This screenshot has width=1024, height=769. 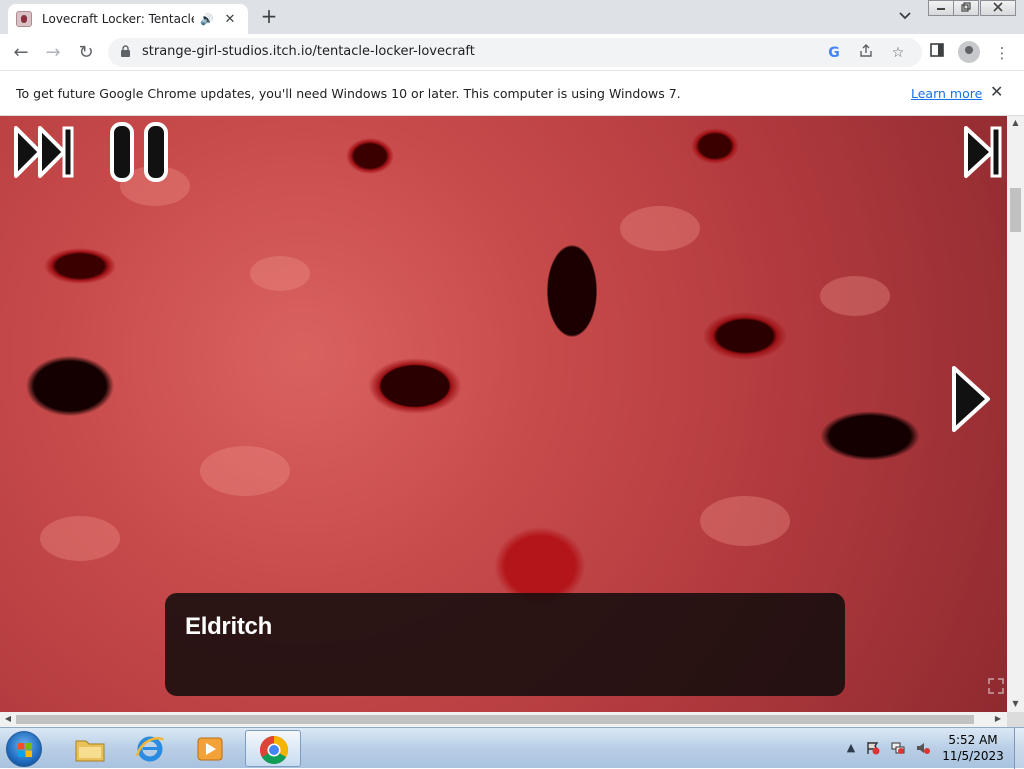 I want to click on media-player-icon, so click(x=210, y=749).